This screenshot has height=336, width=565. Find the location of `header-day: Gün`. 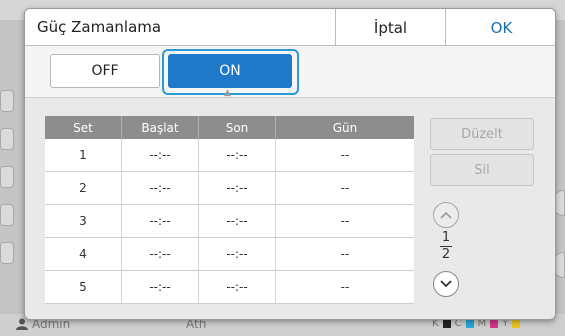

header-day: Gün is located at coordinates (345, 127).